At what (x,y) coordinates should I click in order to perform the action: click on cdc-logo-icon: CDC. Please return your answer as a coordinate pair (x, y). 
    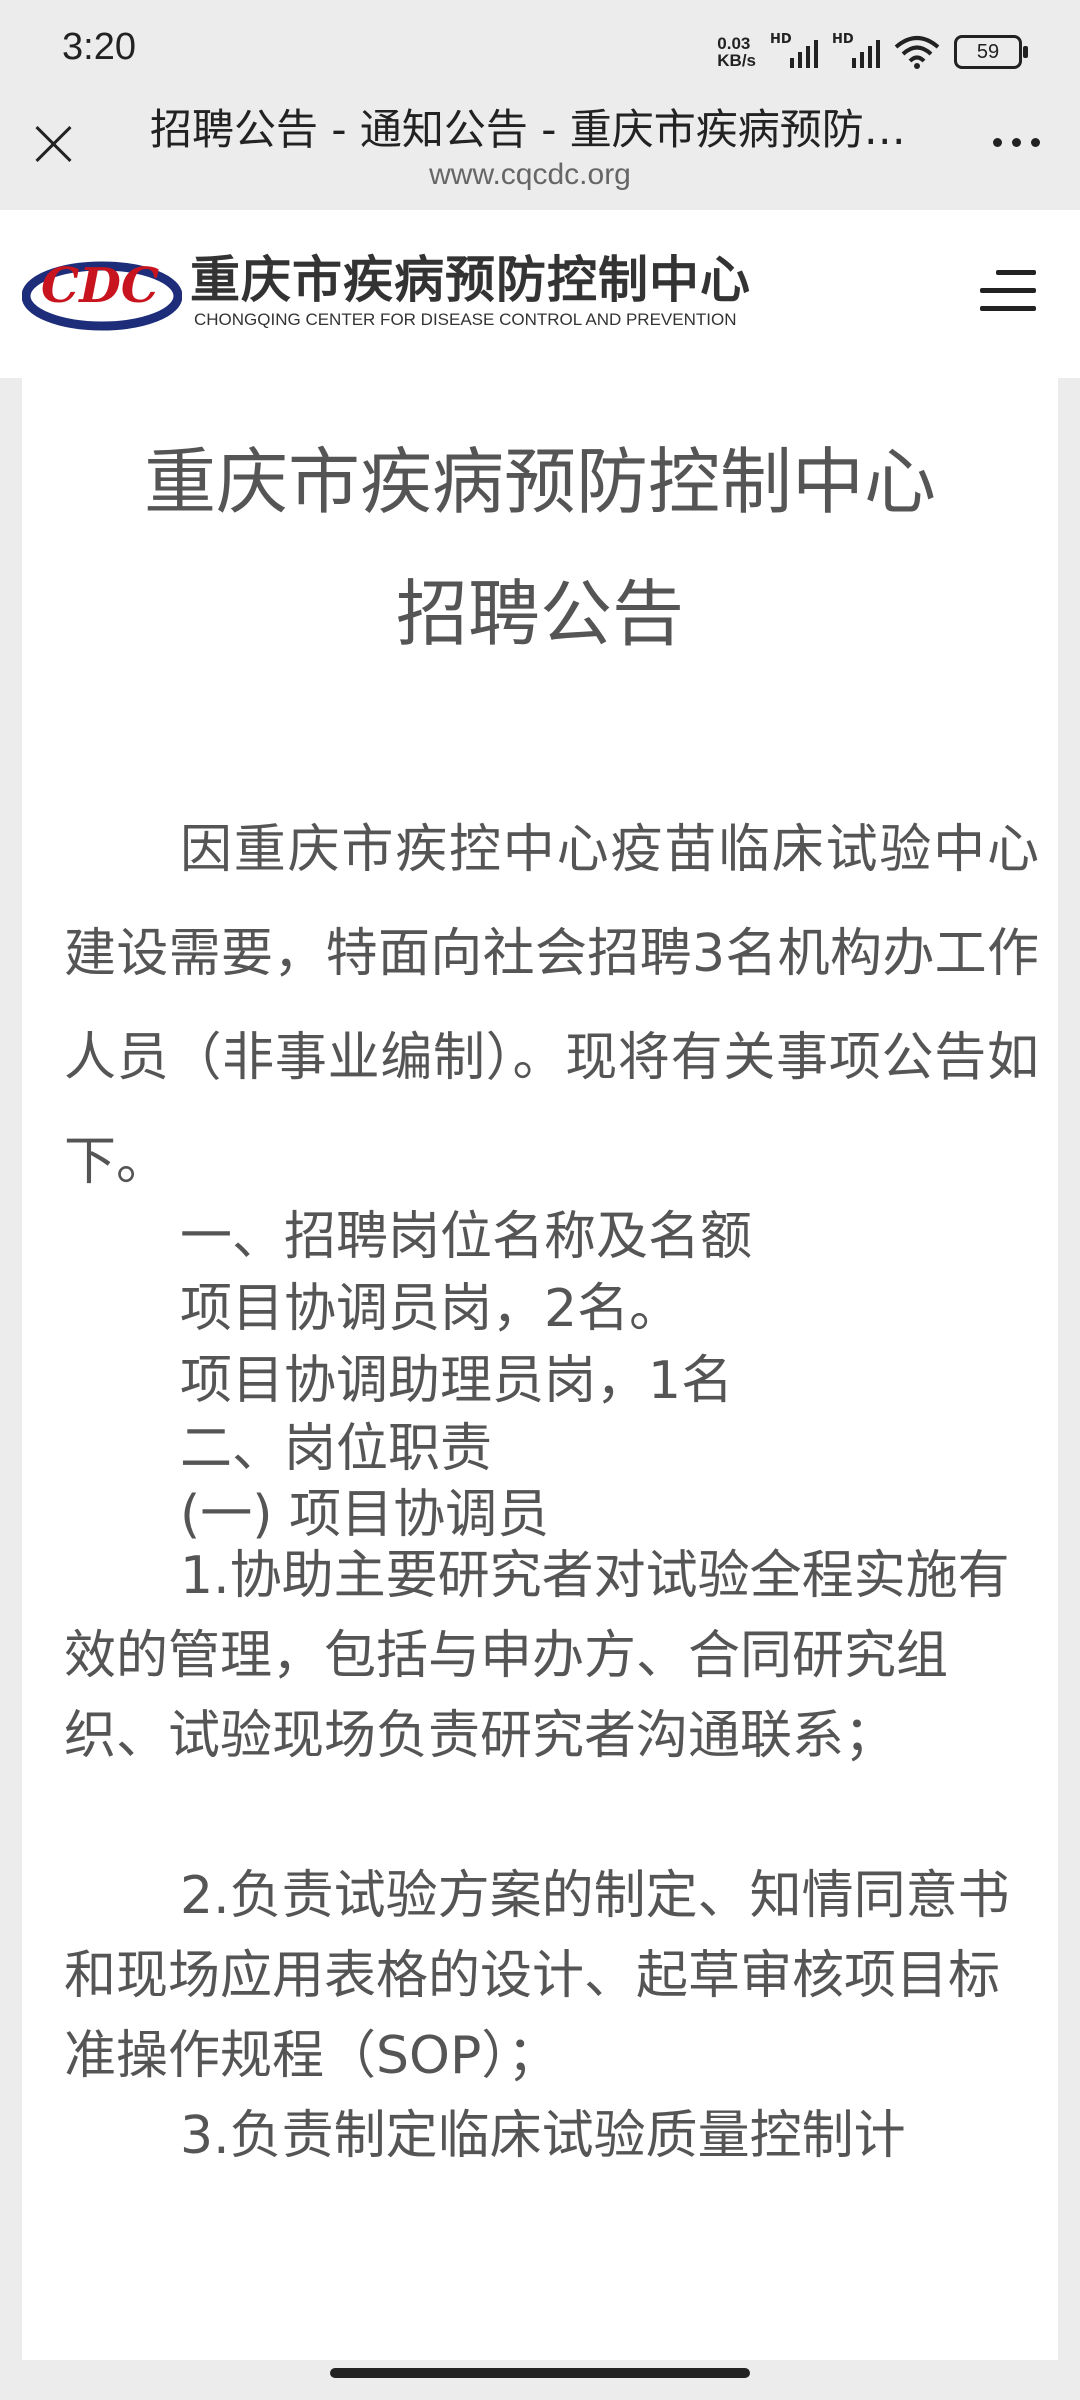
    Looking at the image, I should click on (102, 288).